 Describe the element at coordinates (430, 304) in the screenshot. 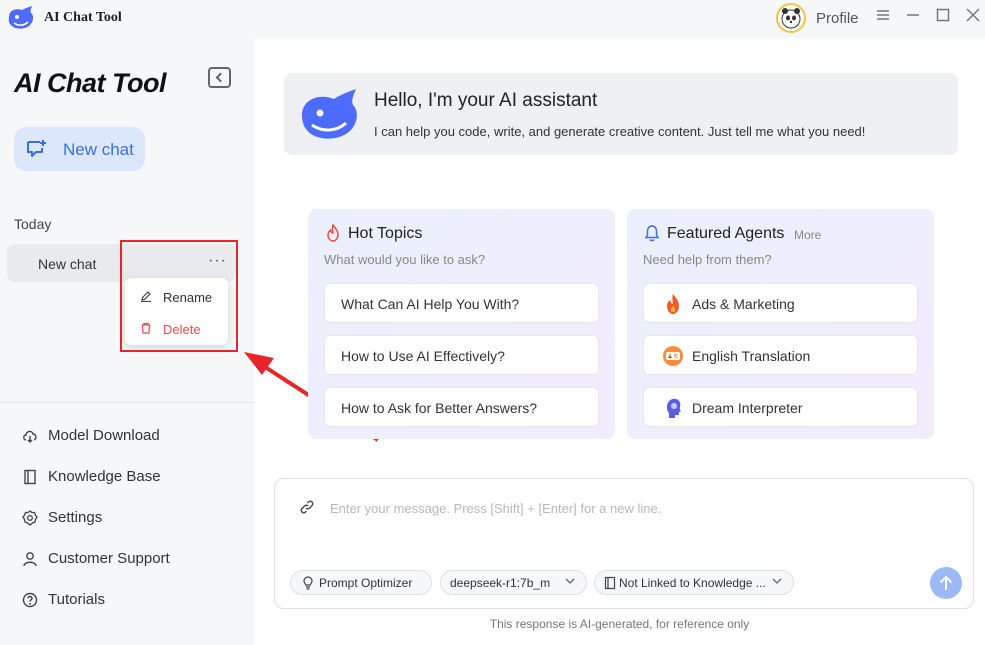

I see `hot-topic-label: What Can AI Help You With?` at that location.